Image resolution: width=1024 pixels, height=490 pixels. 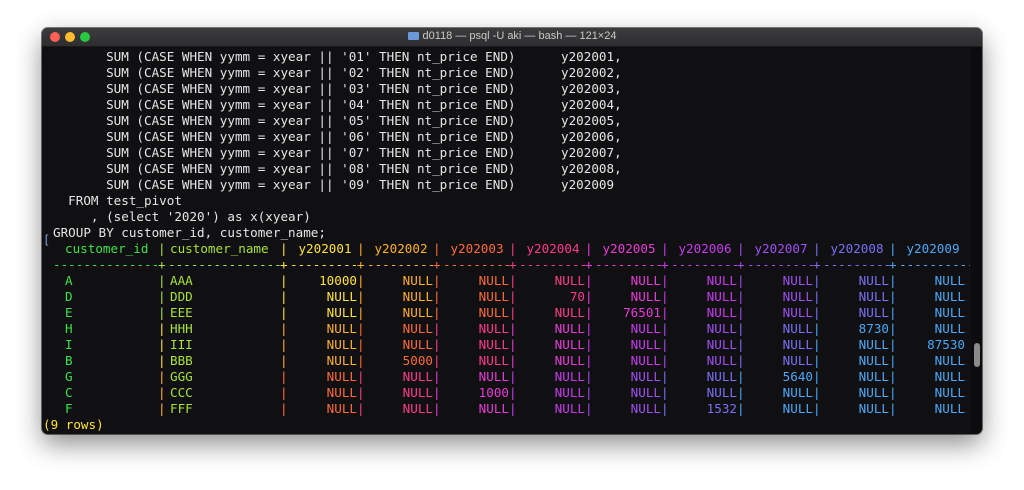 What do you see at coordinates (629, 249) in the screenshot?
I see `column-header-y202005: y202005` at bounding box center [629, 249].